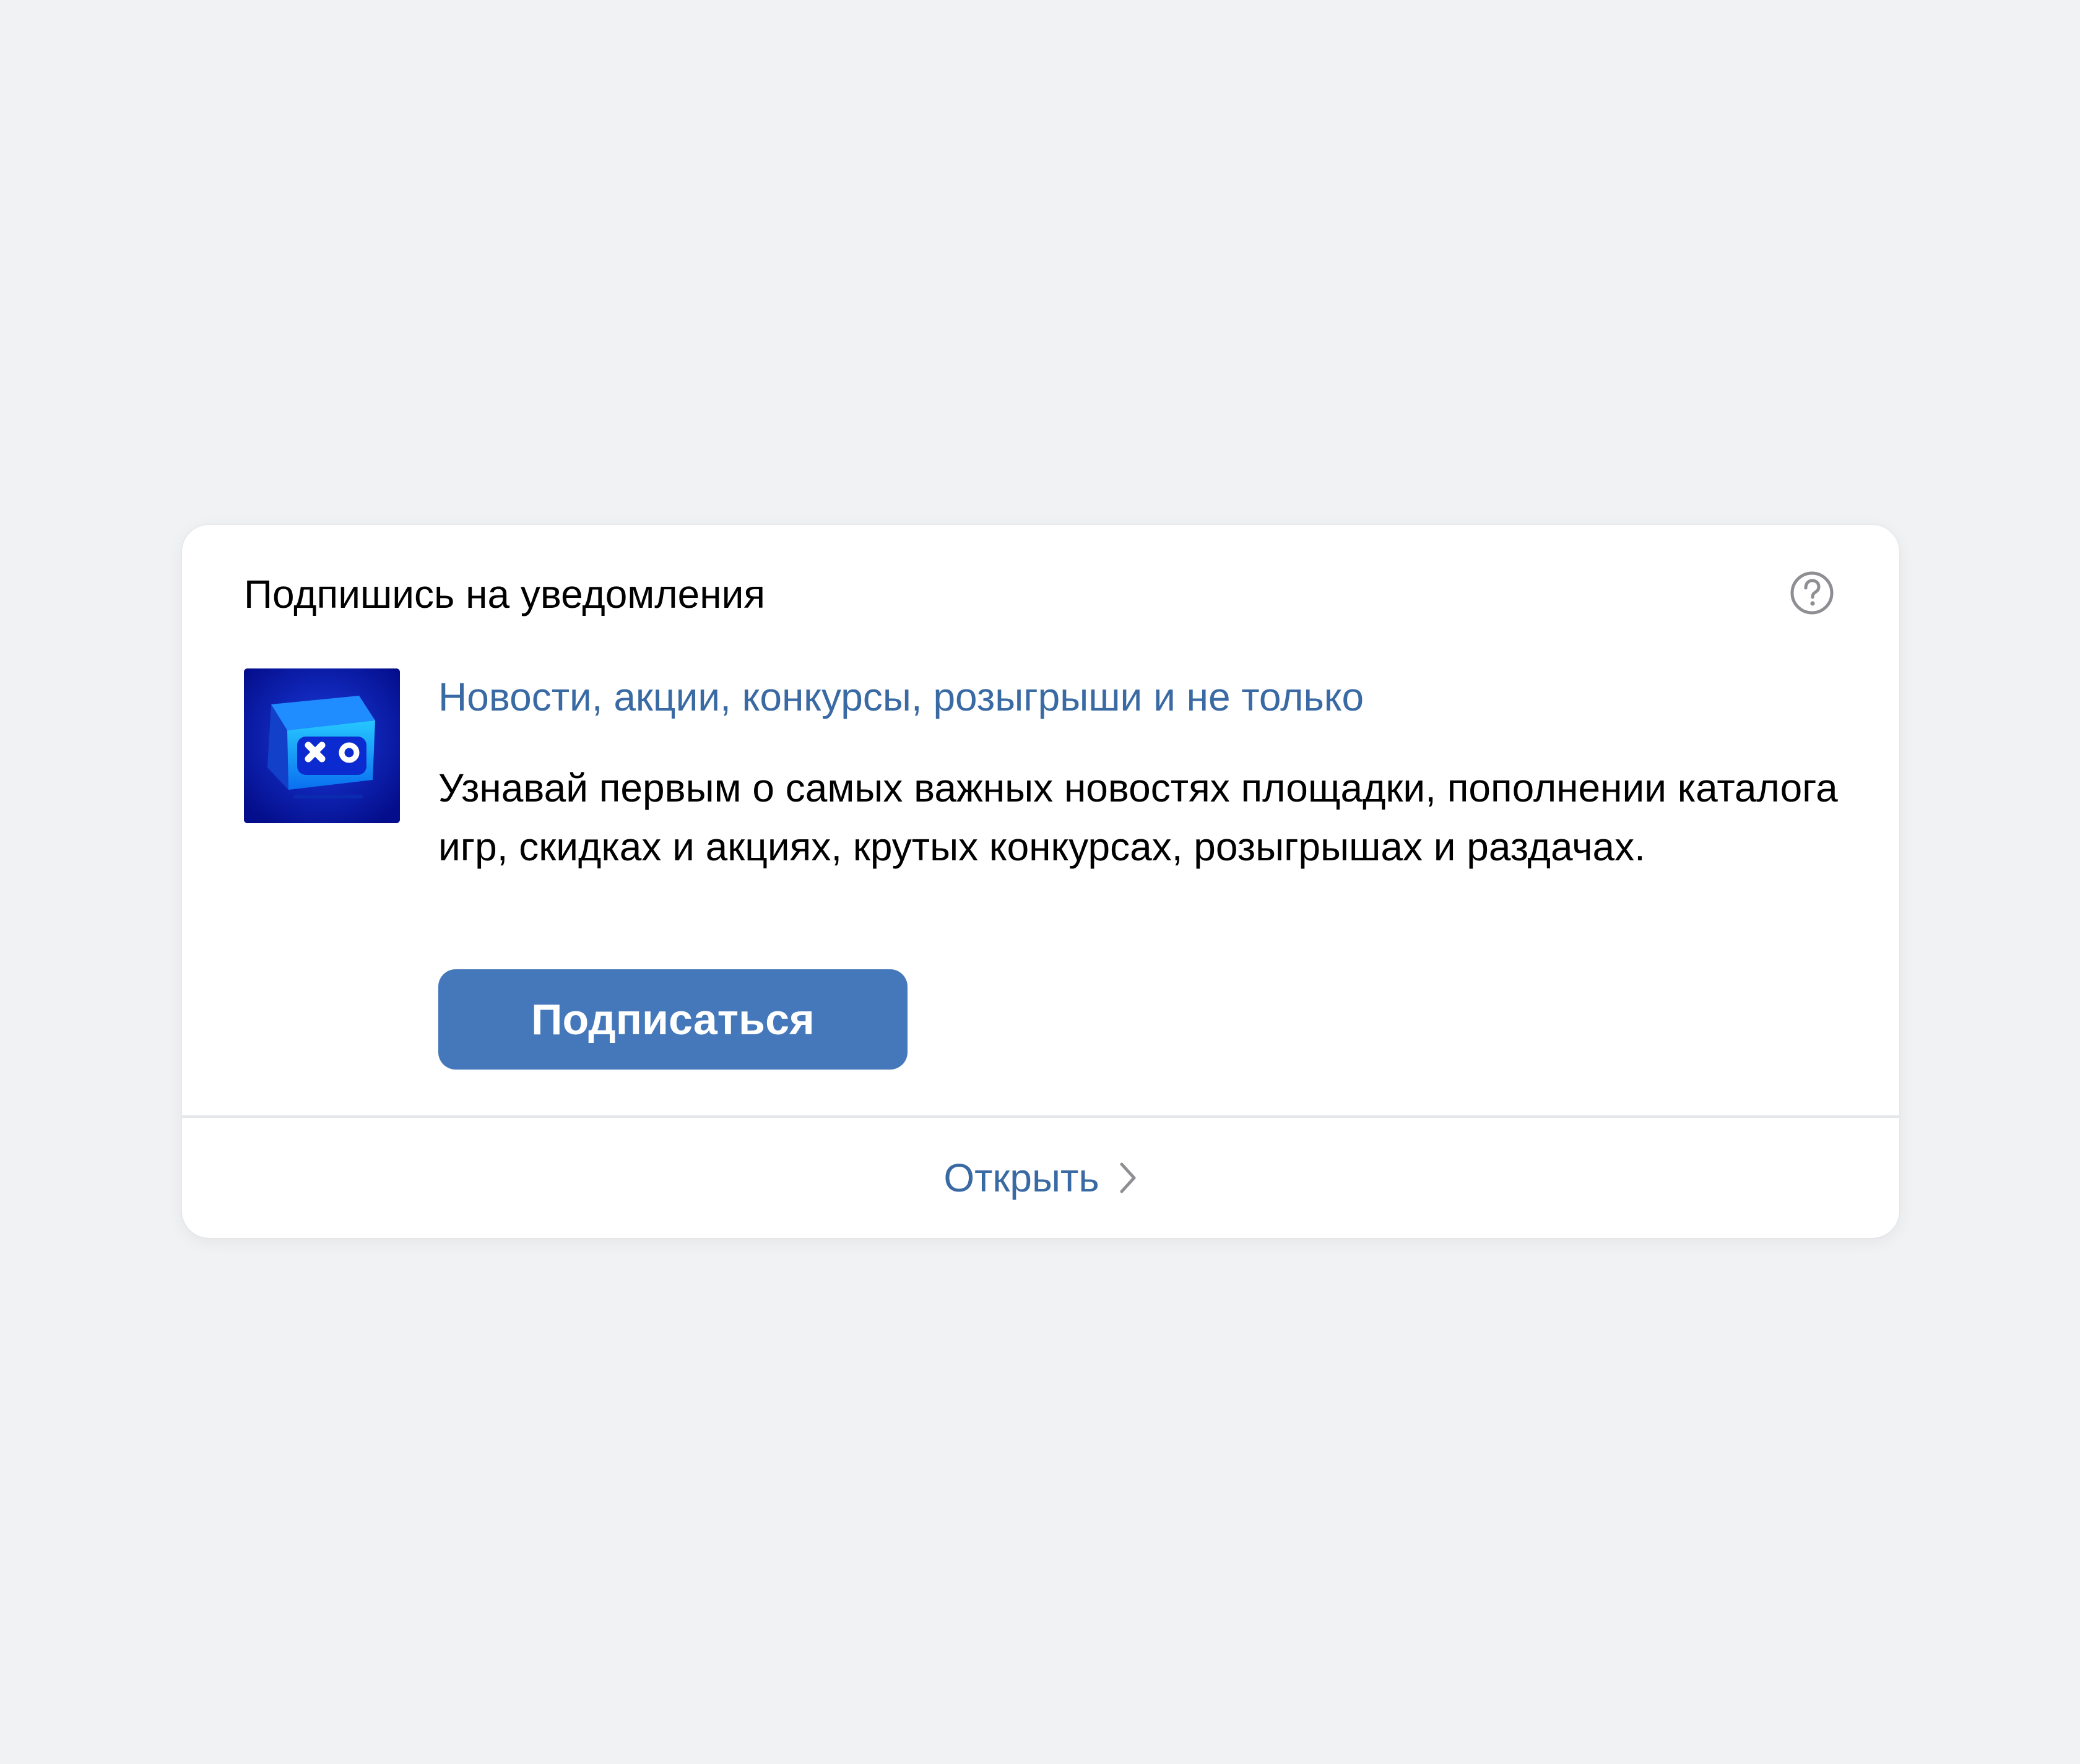 Image resolution: width=2080 pixels, height=1764 pixels. Describe the element at coordinates (1128, 1178) in the screenshot. I see `chevron-right-icon` at that location.